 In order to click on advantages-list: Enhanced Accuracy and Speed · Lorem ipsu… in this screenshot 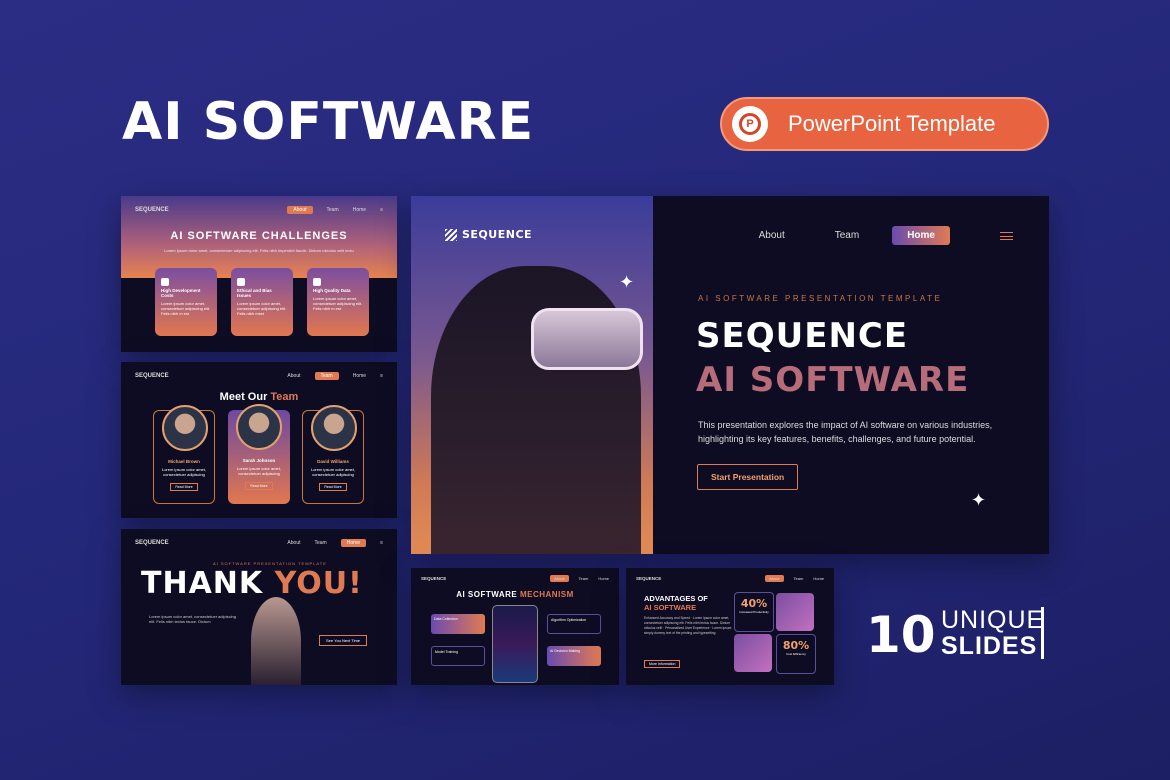, I will do `click(688, 625)`.